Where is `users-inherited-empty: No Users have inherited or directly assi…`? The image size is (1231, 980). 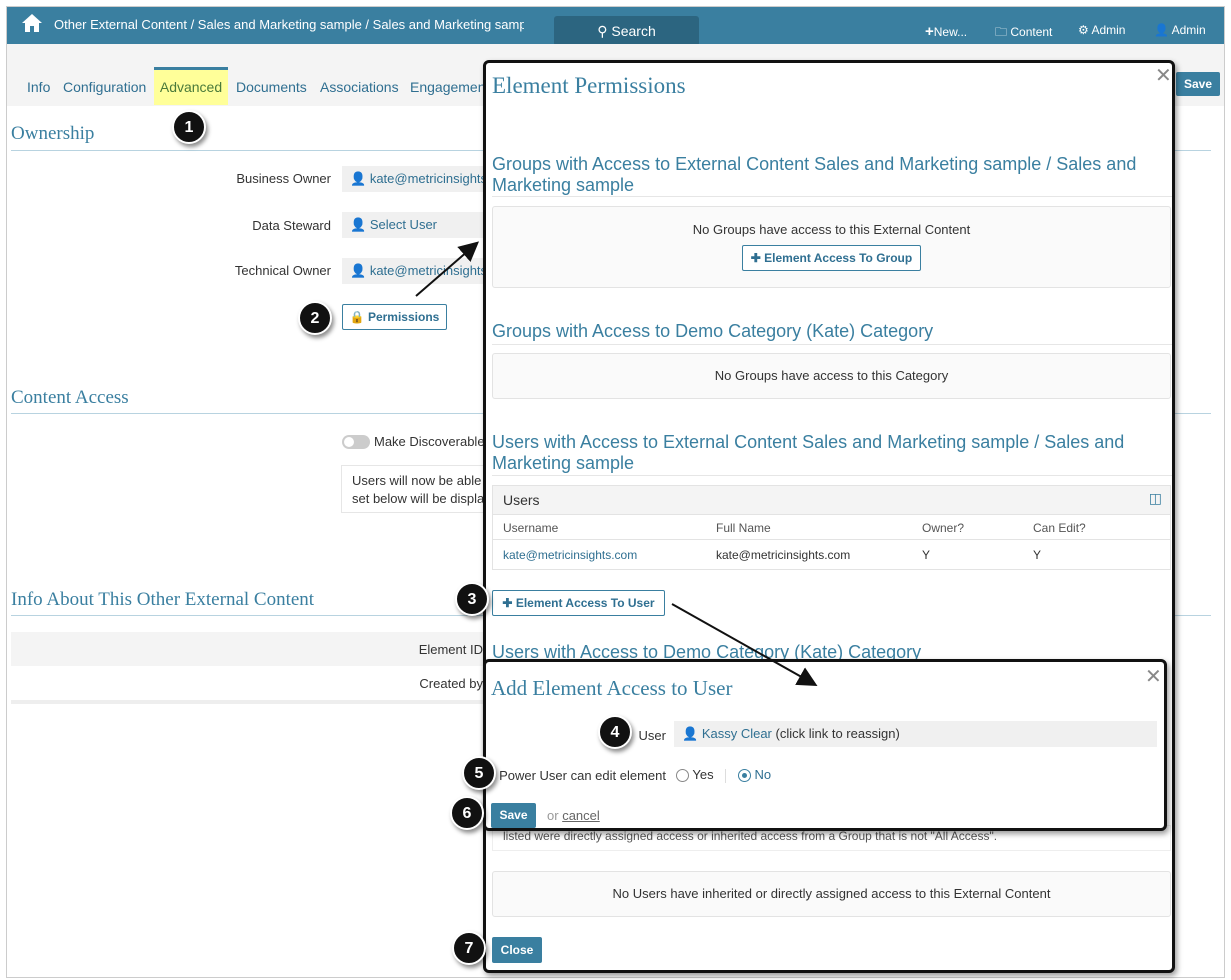
users-inherited-empty: No Users have inherited or directly assi… is located at coordinates (831, 894).